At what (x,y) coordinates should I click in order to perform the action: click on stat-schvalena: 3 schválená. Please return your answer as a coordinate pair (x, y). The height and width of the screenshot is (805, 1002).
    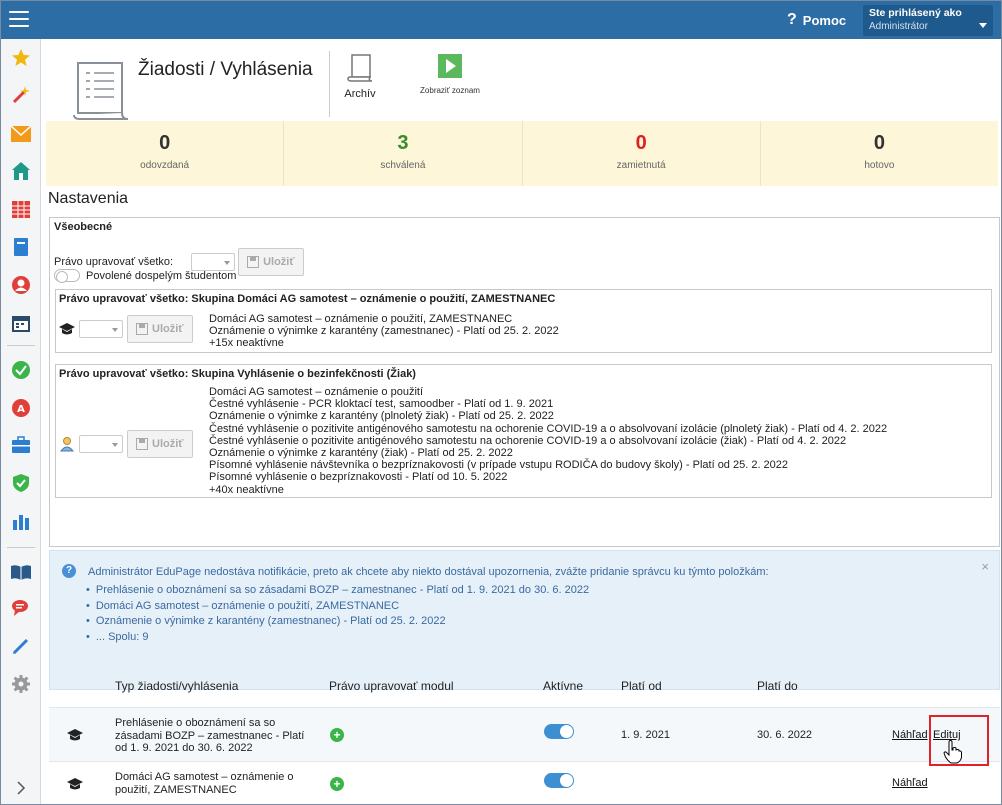
    Looking at the image, I should click on (403, 153).